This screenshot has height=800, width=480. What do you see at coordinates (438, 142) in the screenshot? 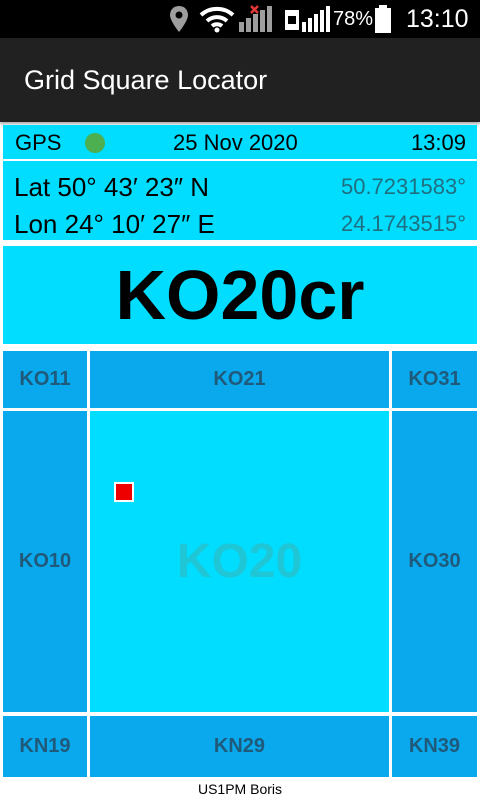
I see `gps-time: 13:09` at bounding box center [438, 142].